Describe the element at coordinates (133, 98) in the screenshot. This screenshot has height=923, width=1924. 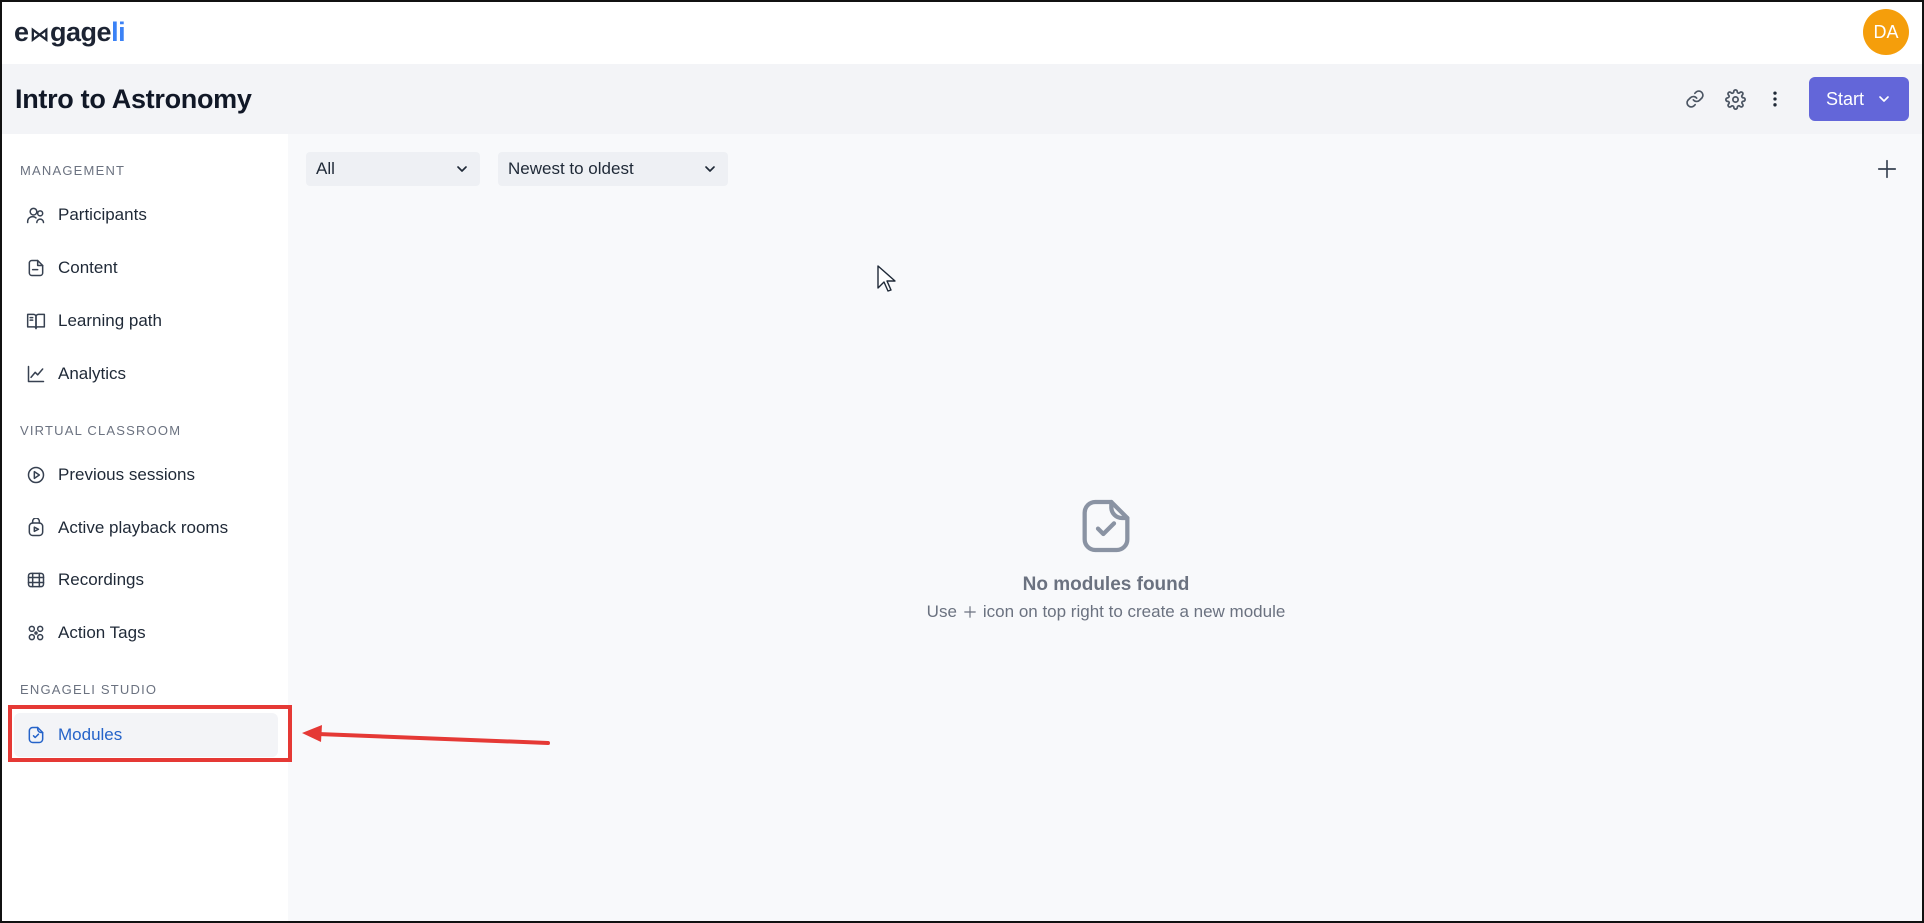
I see `page-title: Intro to Astronomy` at that location.